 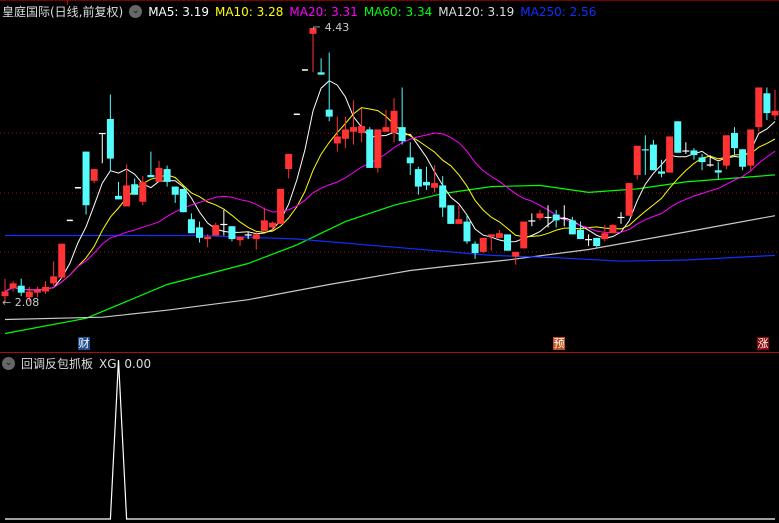 What do you see at coordinates (389, 352) in the screenshot?
I see `panel-divider` at bounding box center [389, 352].